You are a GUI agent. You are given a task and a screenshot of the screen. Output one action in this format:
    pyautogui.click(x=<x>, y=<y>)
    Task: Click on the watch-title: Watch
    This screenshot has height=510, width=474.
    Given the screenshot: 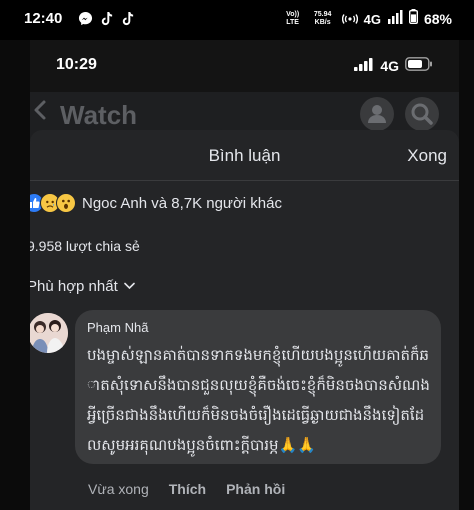 What is the action you would take?
    pyautogui.click(x=99, y=115)
    